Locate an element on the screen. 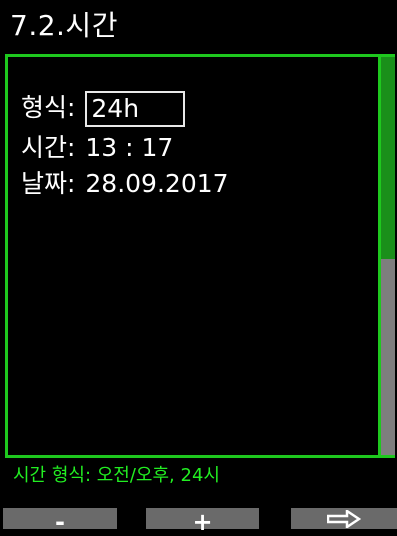 The width and height of the screenshot is (397, 536). date-label: 날짜: is located at coordinates (48, 183).